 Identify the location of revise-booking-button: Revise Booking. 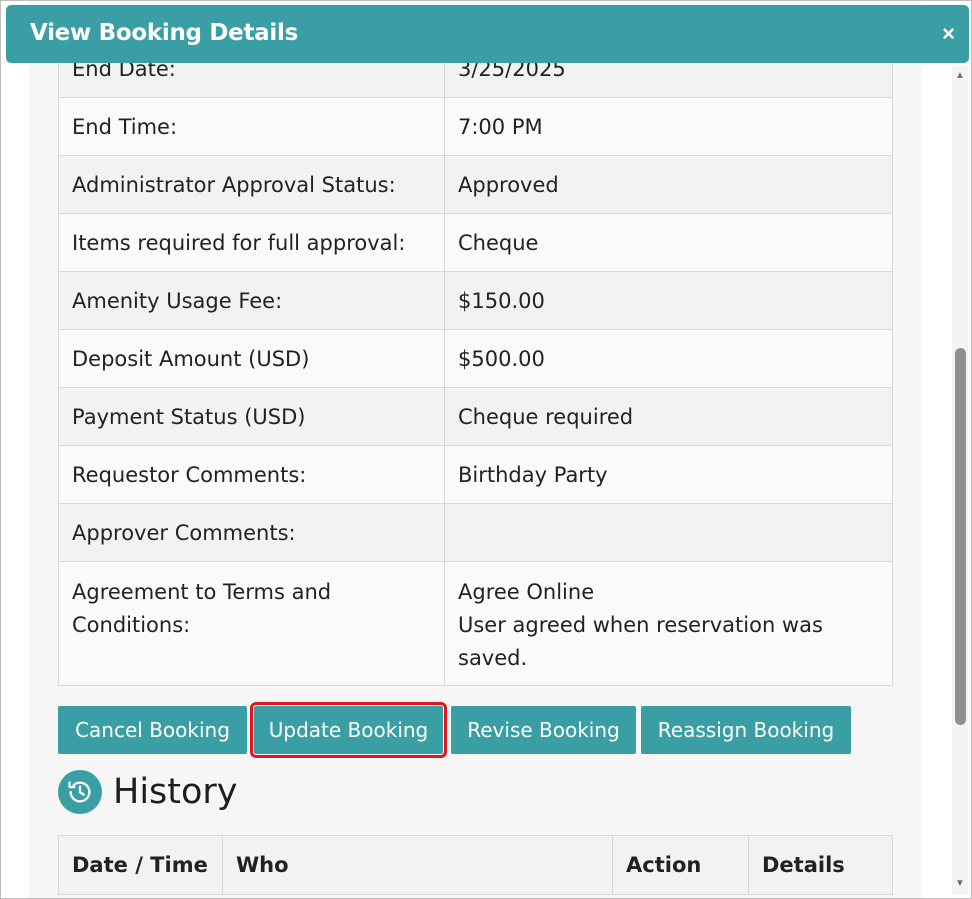
(543, 730).